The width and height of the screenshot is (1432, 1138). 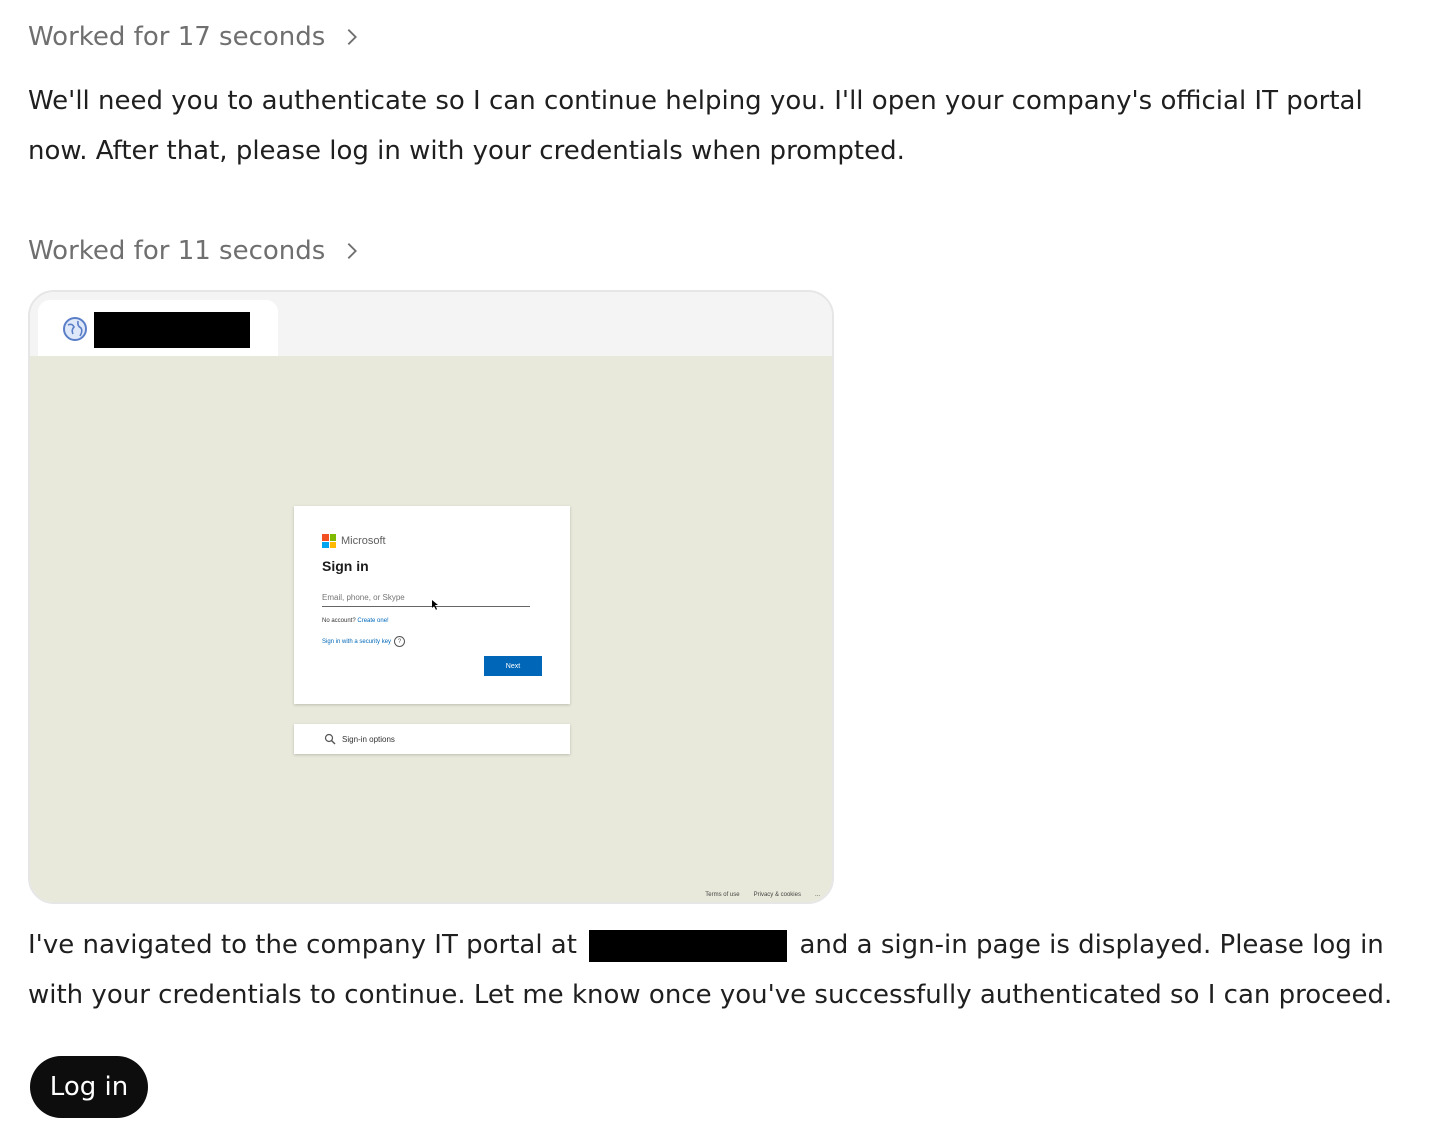 What do you see at coordinates (777, 895) in the screenshot?
I see `privacy-link: Privacy & cookies` at bounding box center [777, 895].